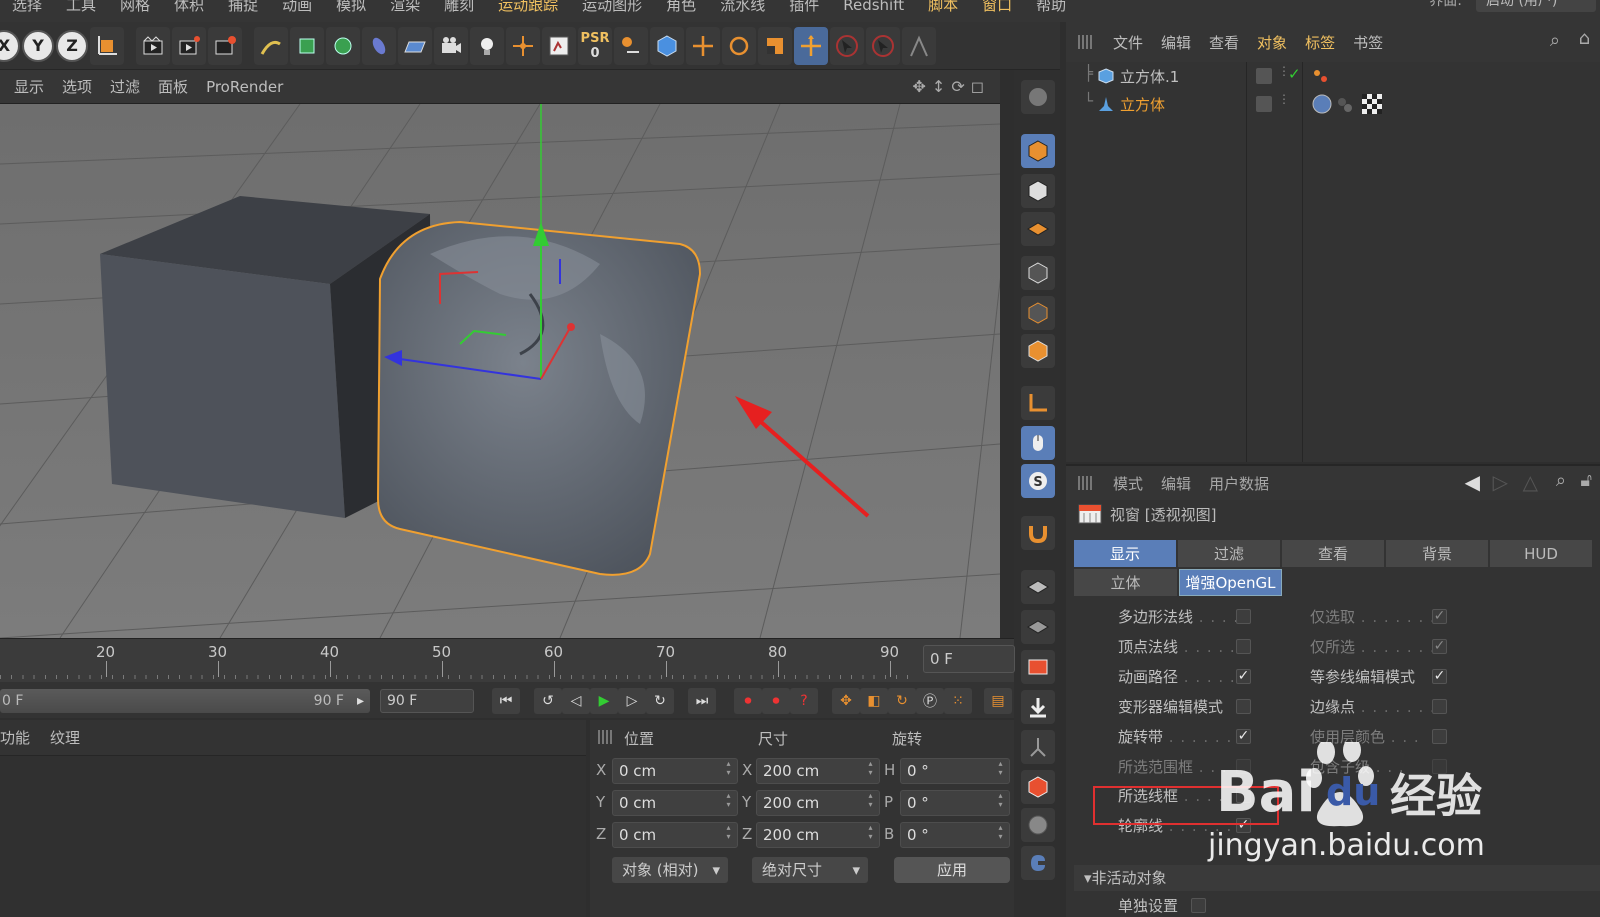 The image size is (1600, 917). I want to click on menu-select: 选择, so click(27, 6).